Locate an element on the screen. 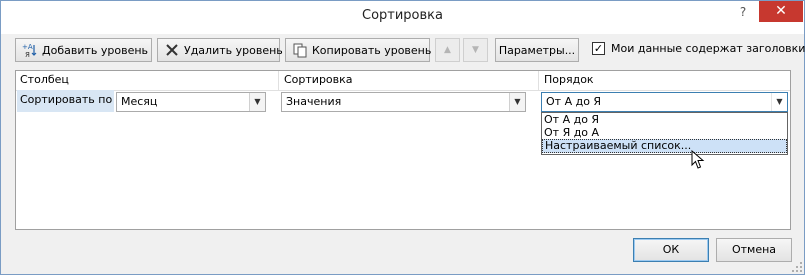 This screenshot has width=805, height=275. order-option: От Я до А is located at coordinates (664, 132).